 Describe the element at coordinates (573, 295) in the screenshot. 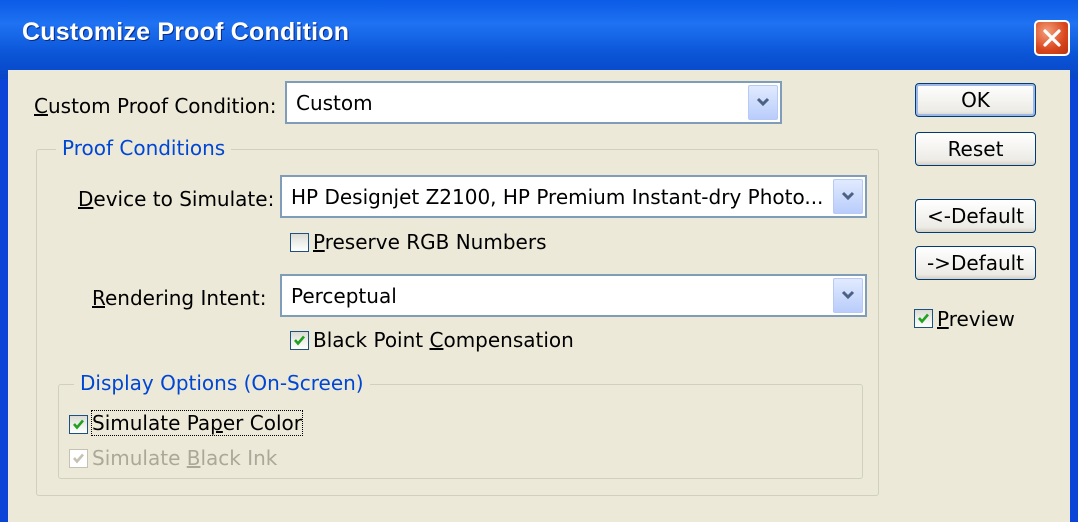

I see `rendering-intent-select: Perceptual` at that location.